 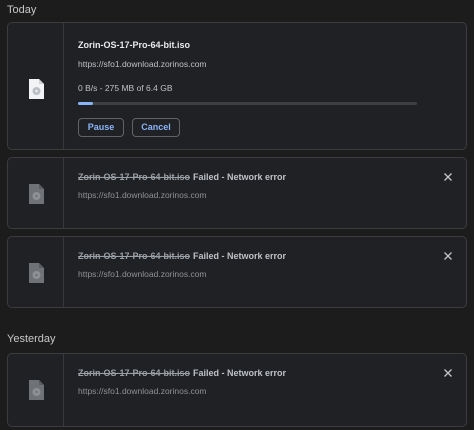 I want to click on section-yesterday-label: Yesterday, so click(x=31, y=339).